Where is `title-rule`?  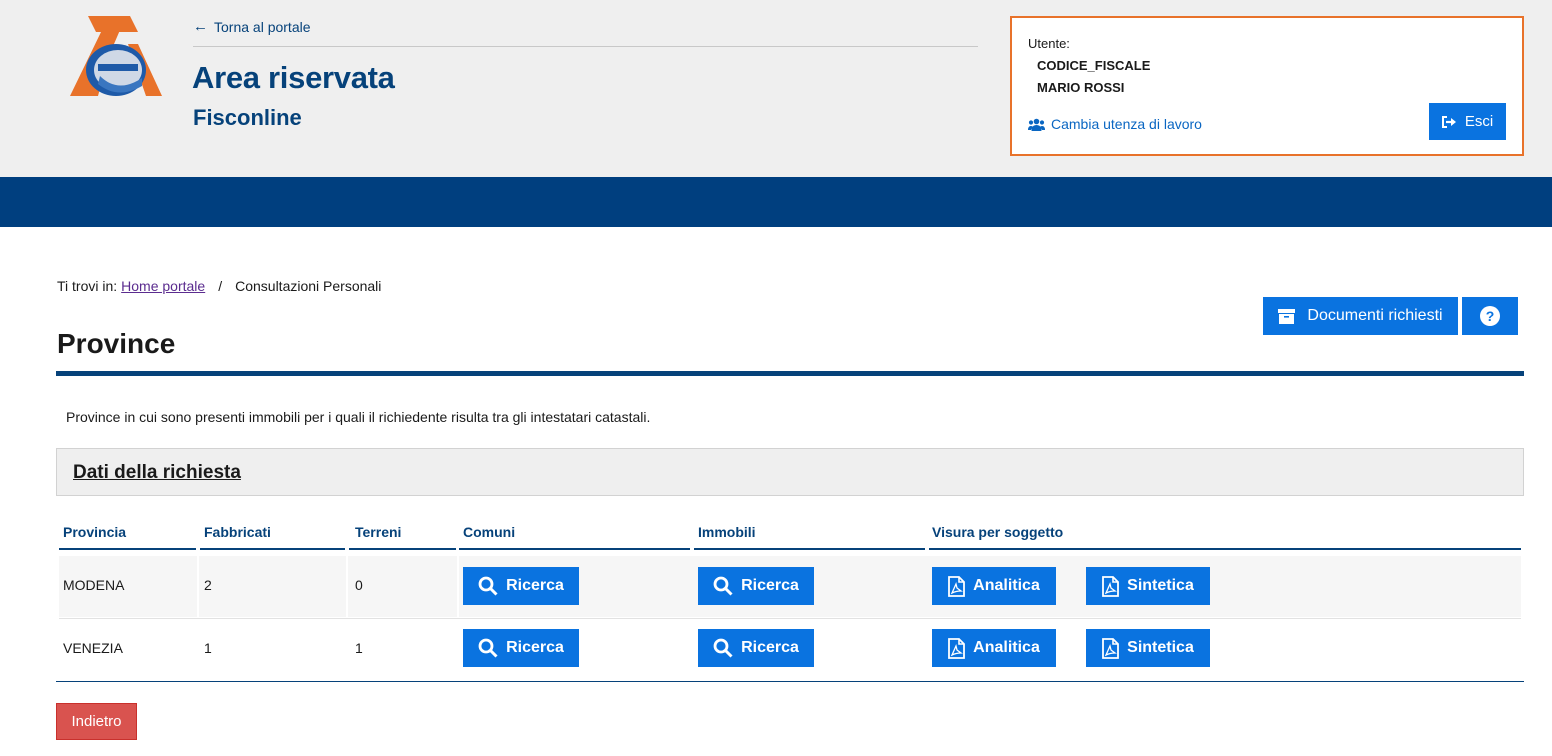 title-rule is located at coordinates (790, 373).